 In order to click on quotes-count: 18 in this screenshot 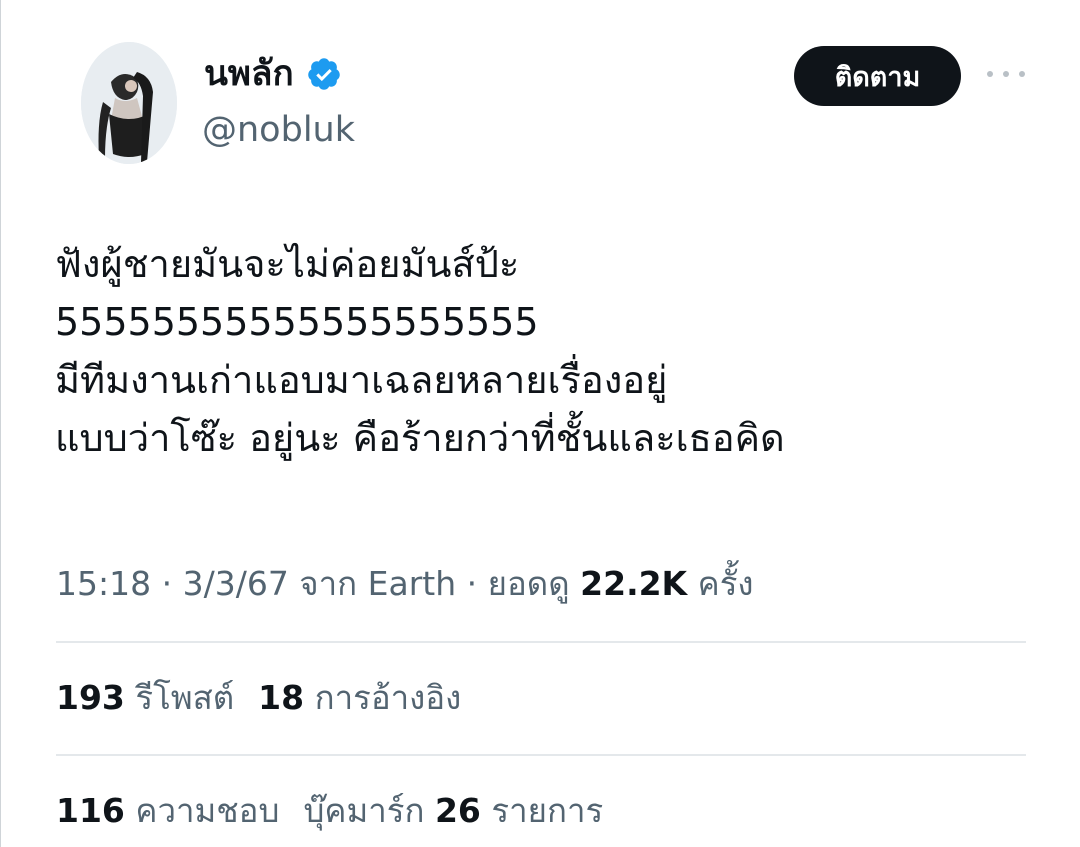, I will do `click(281, 697)`.